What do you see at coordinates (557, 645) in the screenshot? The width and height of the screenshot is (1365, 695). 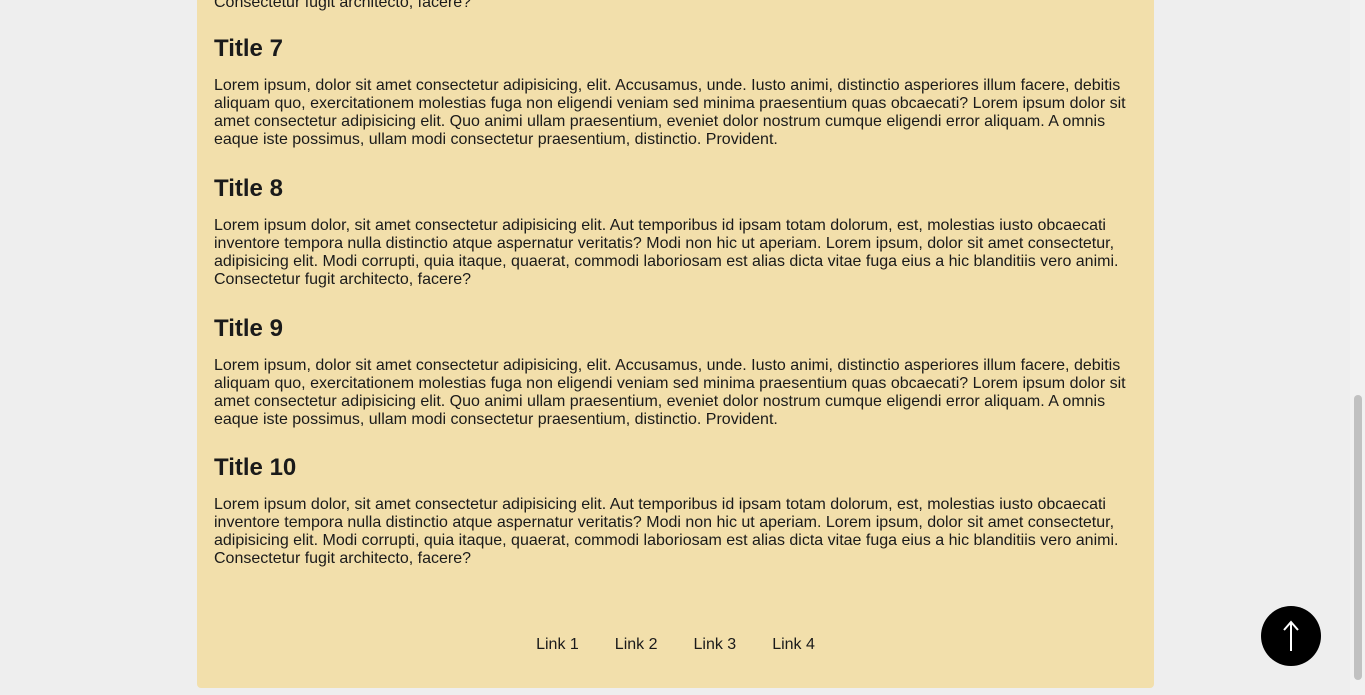 I see `footer-link-1: Link 1` at bounding box center [557, 645].